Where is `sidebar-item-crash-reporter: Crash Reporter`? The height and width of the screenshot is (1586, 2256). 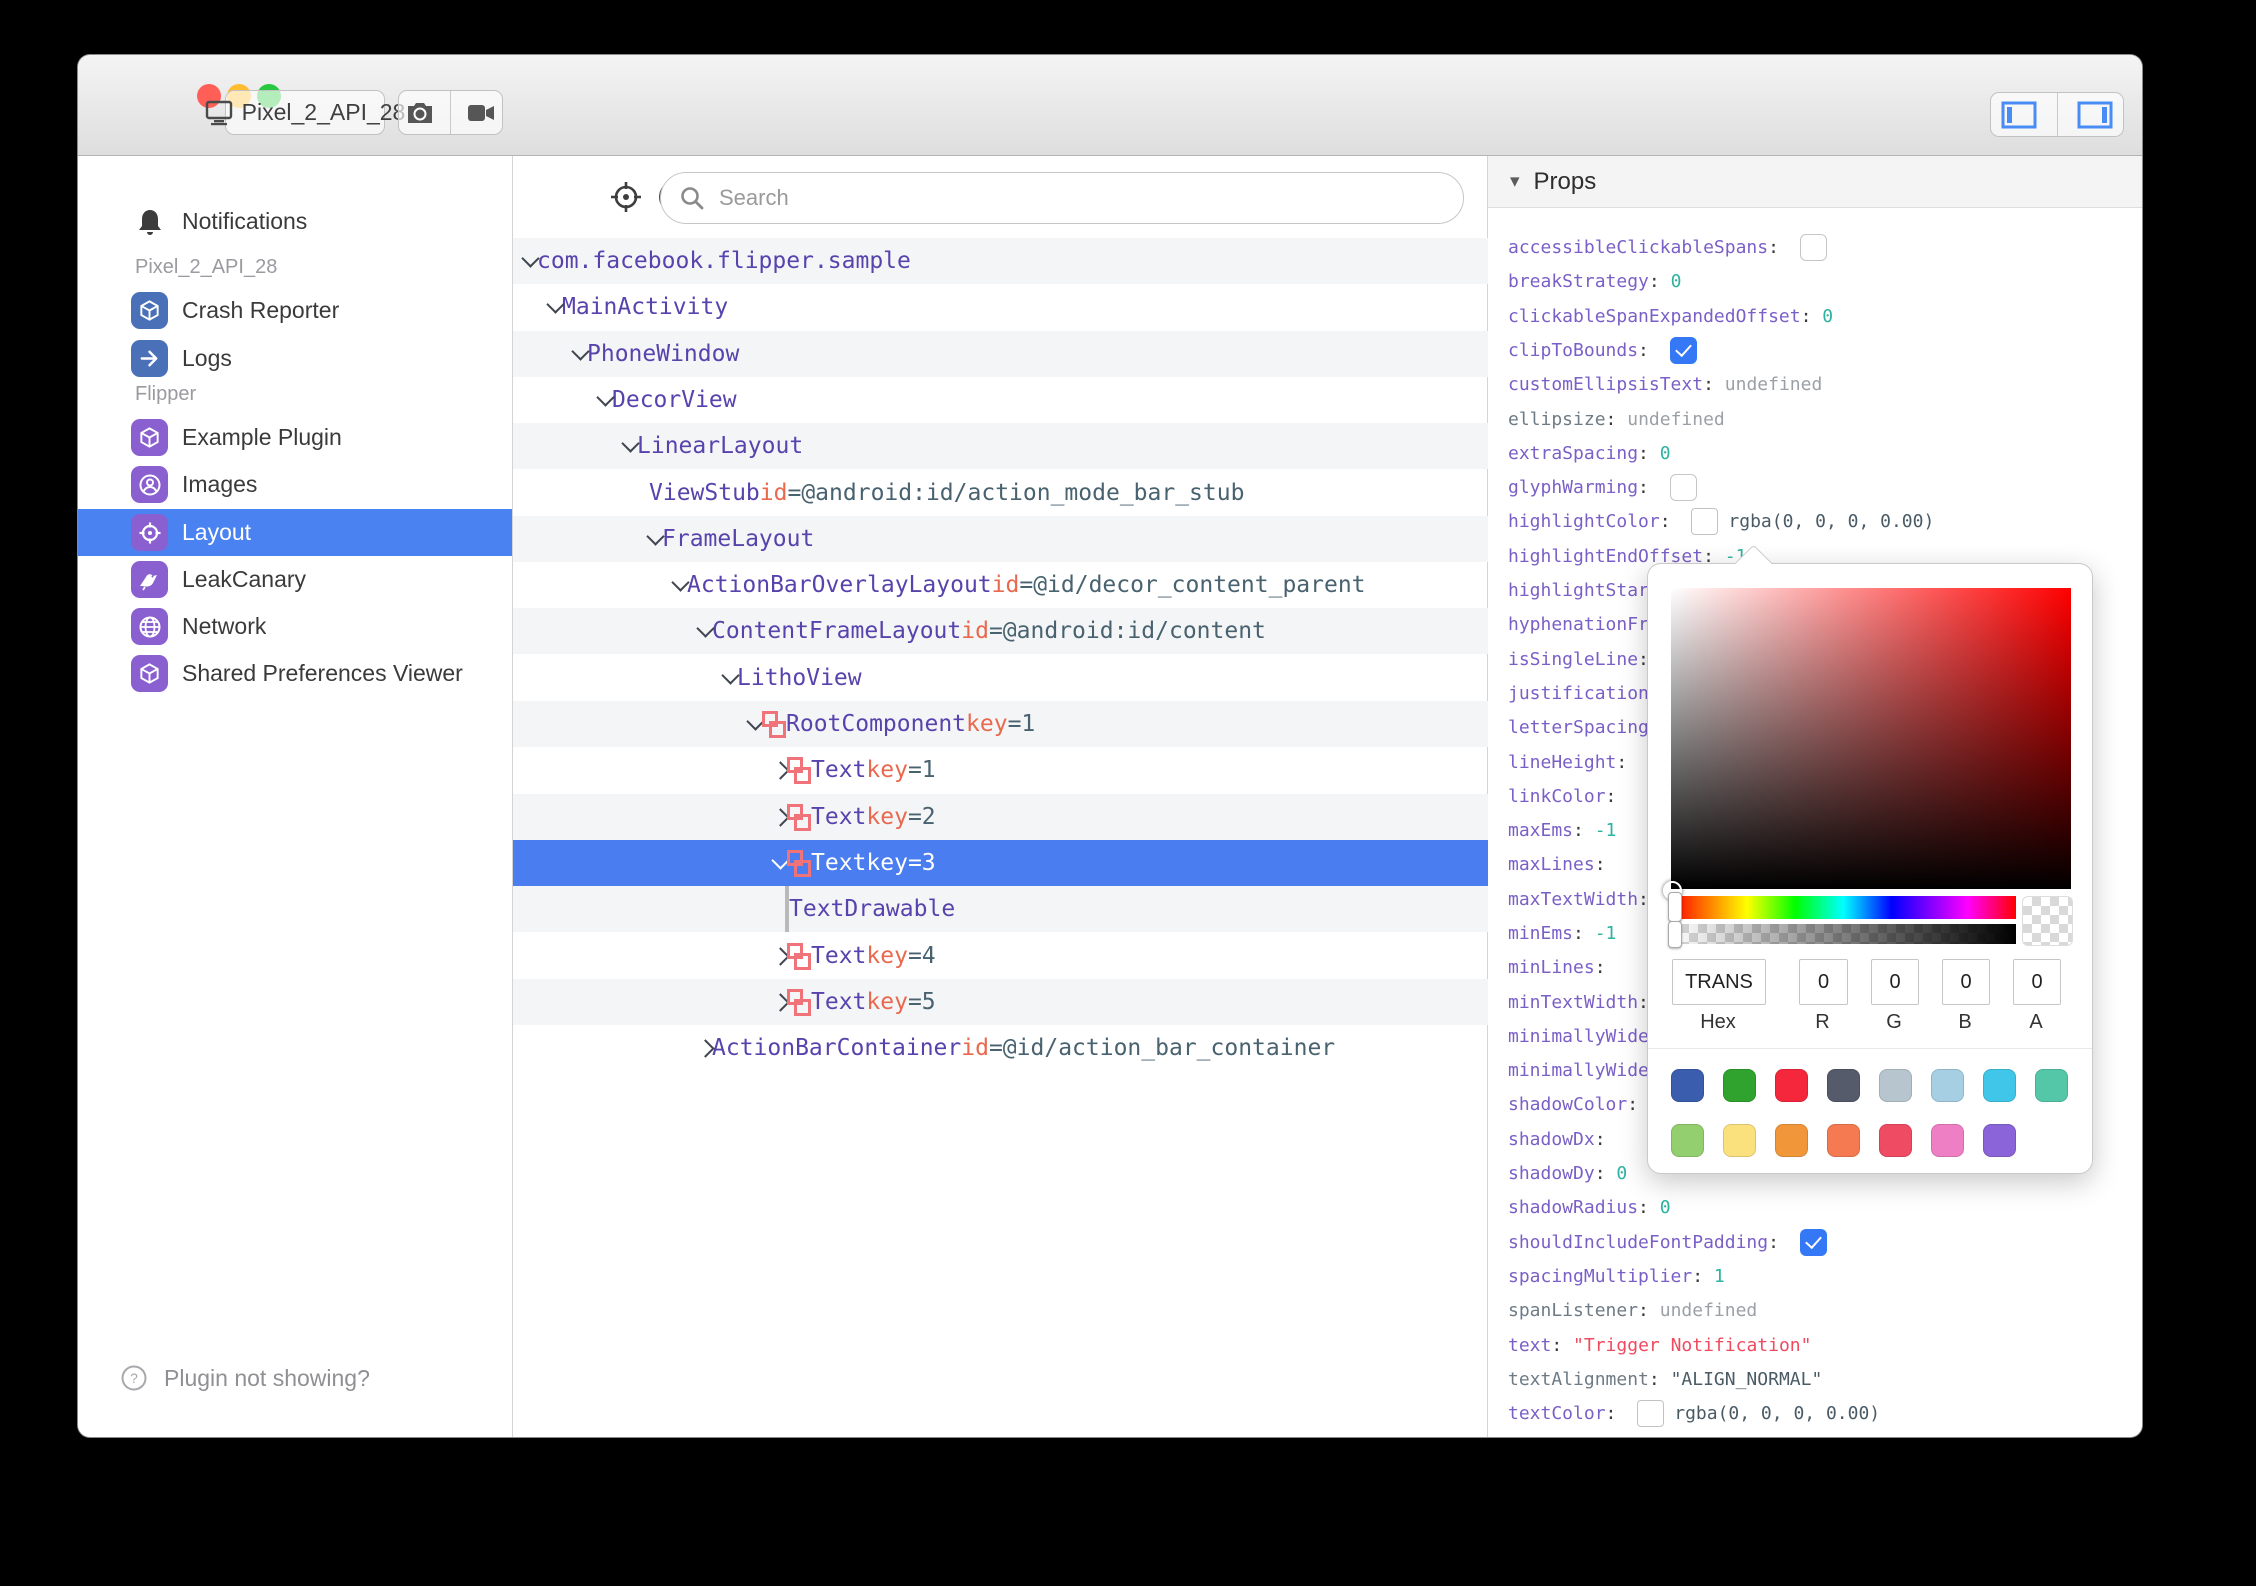
sidebar-item-crash-reporter: Crash Reporter is located at coordinates (295, 310).